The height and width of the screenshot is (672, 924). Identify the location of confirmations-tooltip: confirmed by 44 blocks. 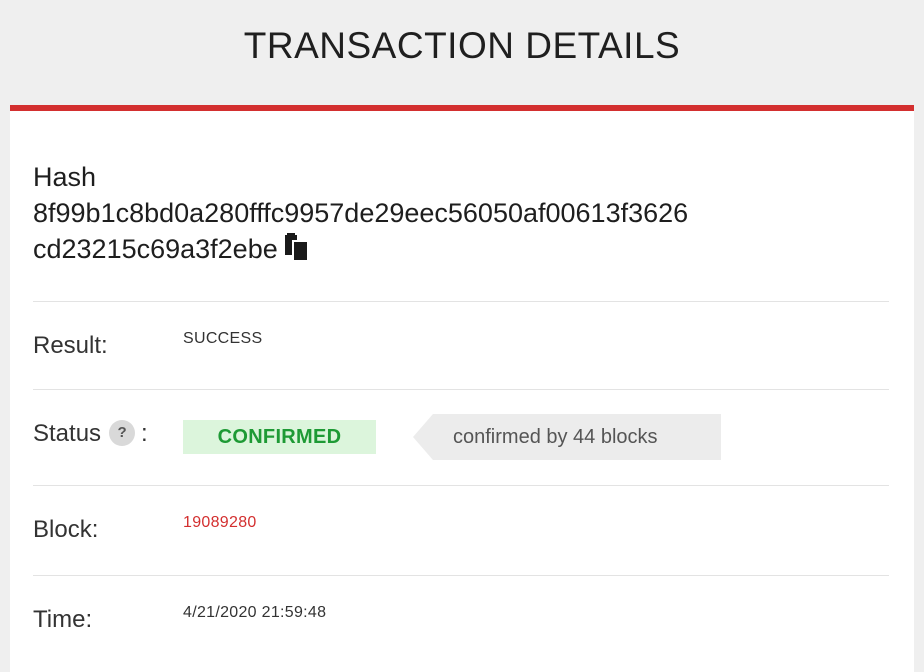
(567, 437).